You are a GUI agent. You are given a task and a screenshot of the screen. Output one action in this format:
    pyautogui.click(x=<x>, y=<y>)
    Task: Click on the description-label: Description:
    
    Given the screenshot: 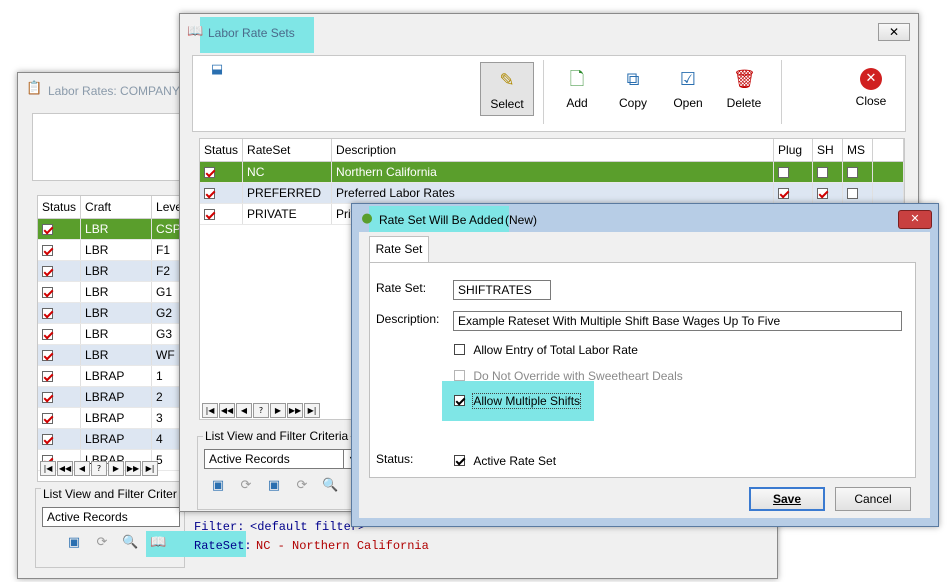 What is the action you would take?
    pyautogui.click(x=408, y=319)
    